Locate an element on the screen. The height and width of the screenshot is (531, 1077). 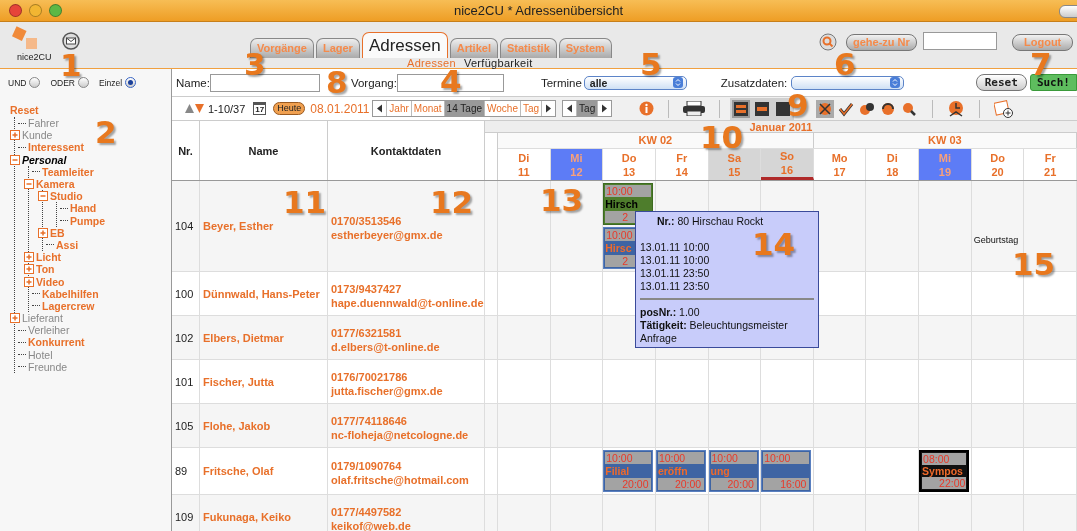
day-header: Mo 17 is located at coordinates (840, 164).